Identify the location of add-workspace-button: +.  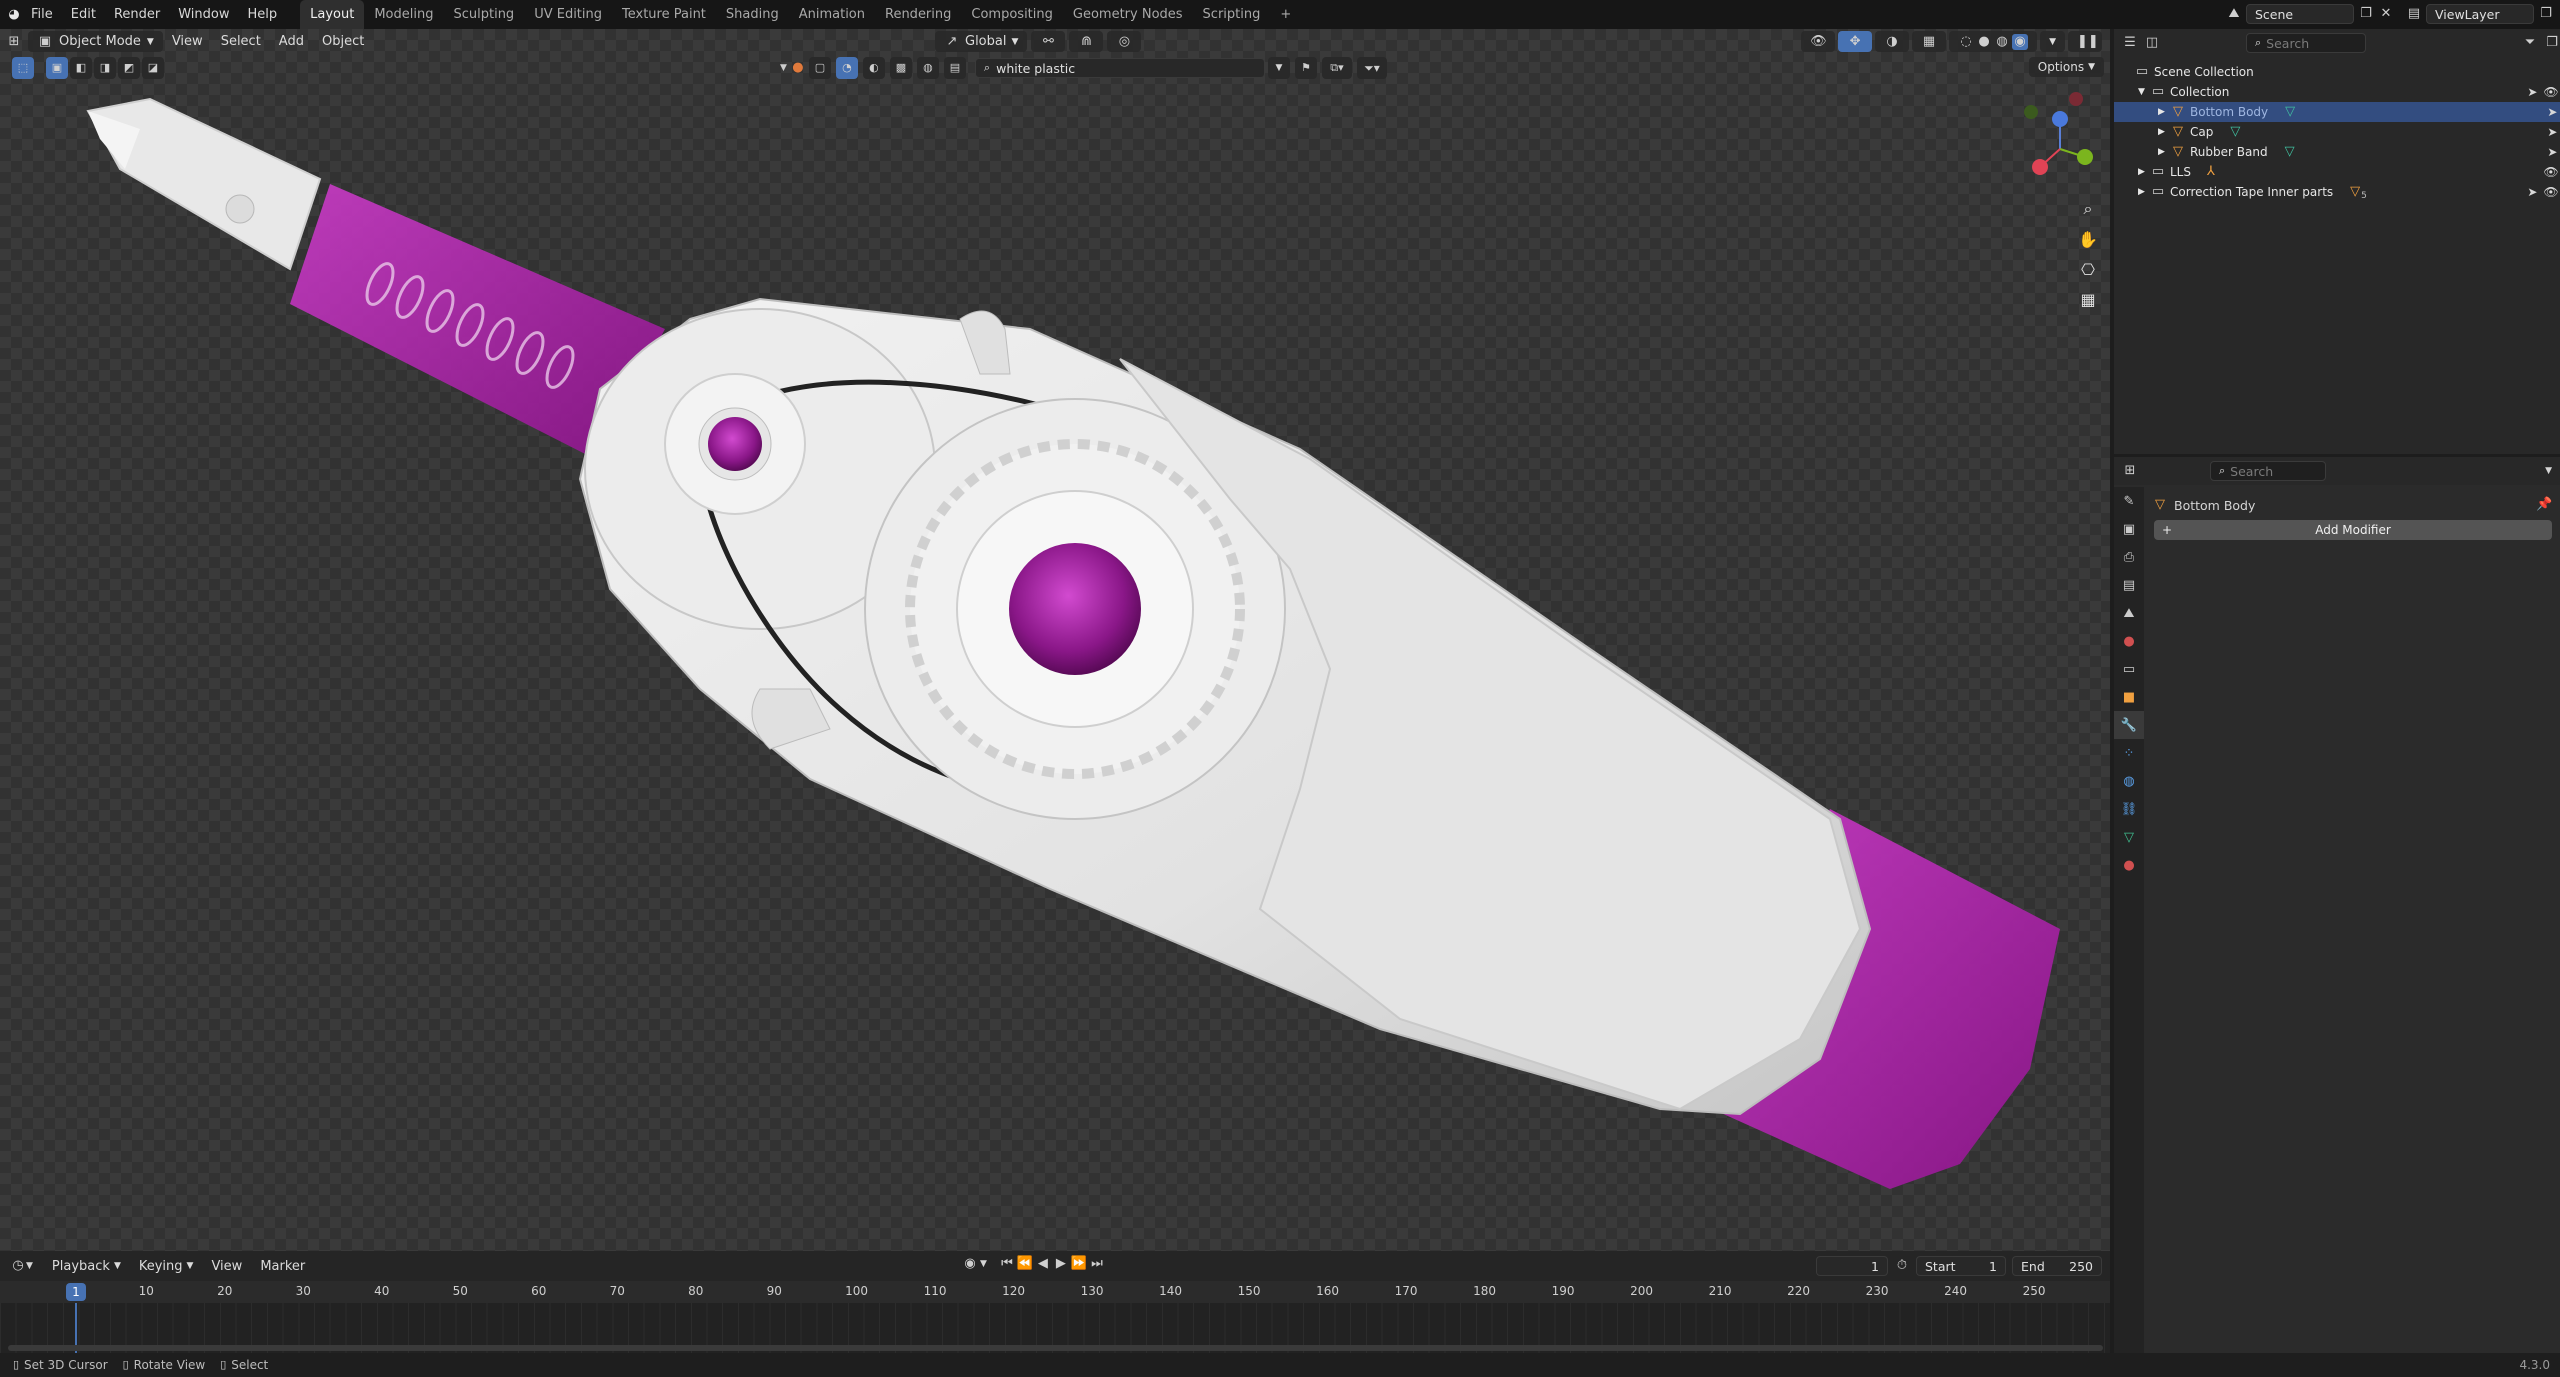
(1285, 14).